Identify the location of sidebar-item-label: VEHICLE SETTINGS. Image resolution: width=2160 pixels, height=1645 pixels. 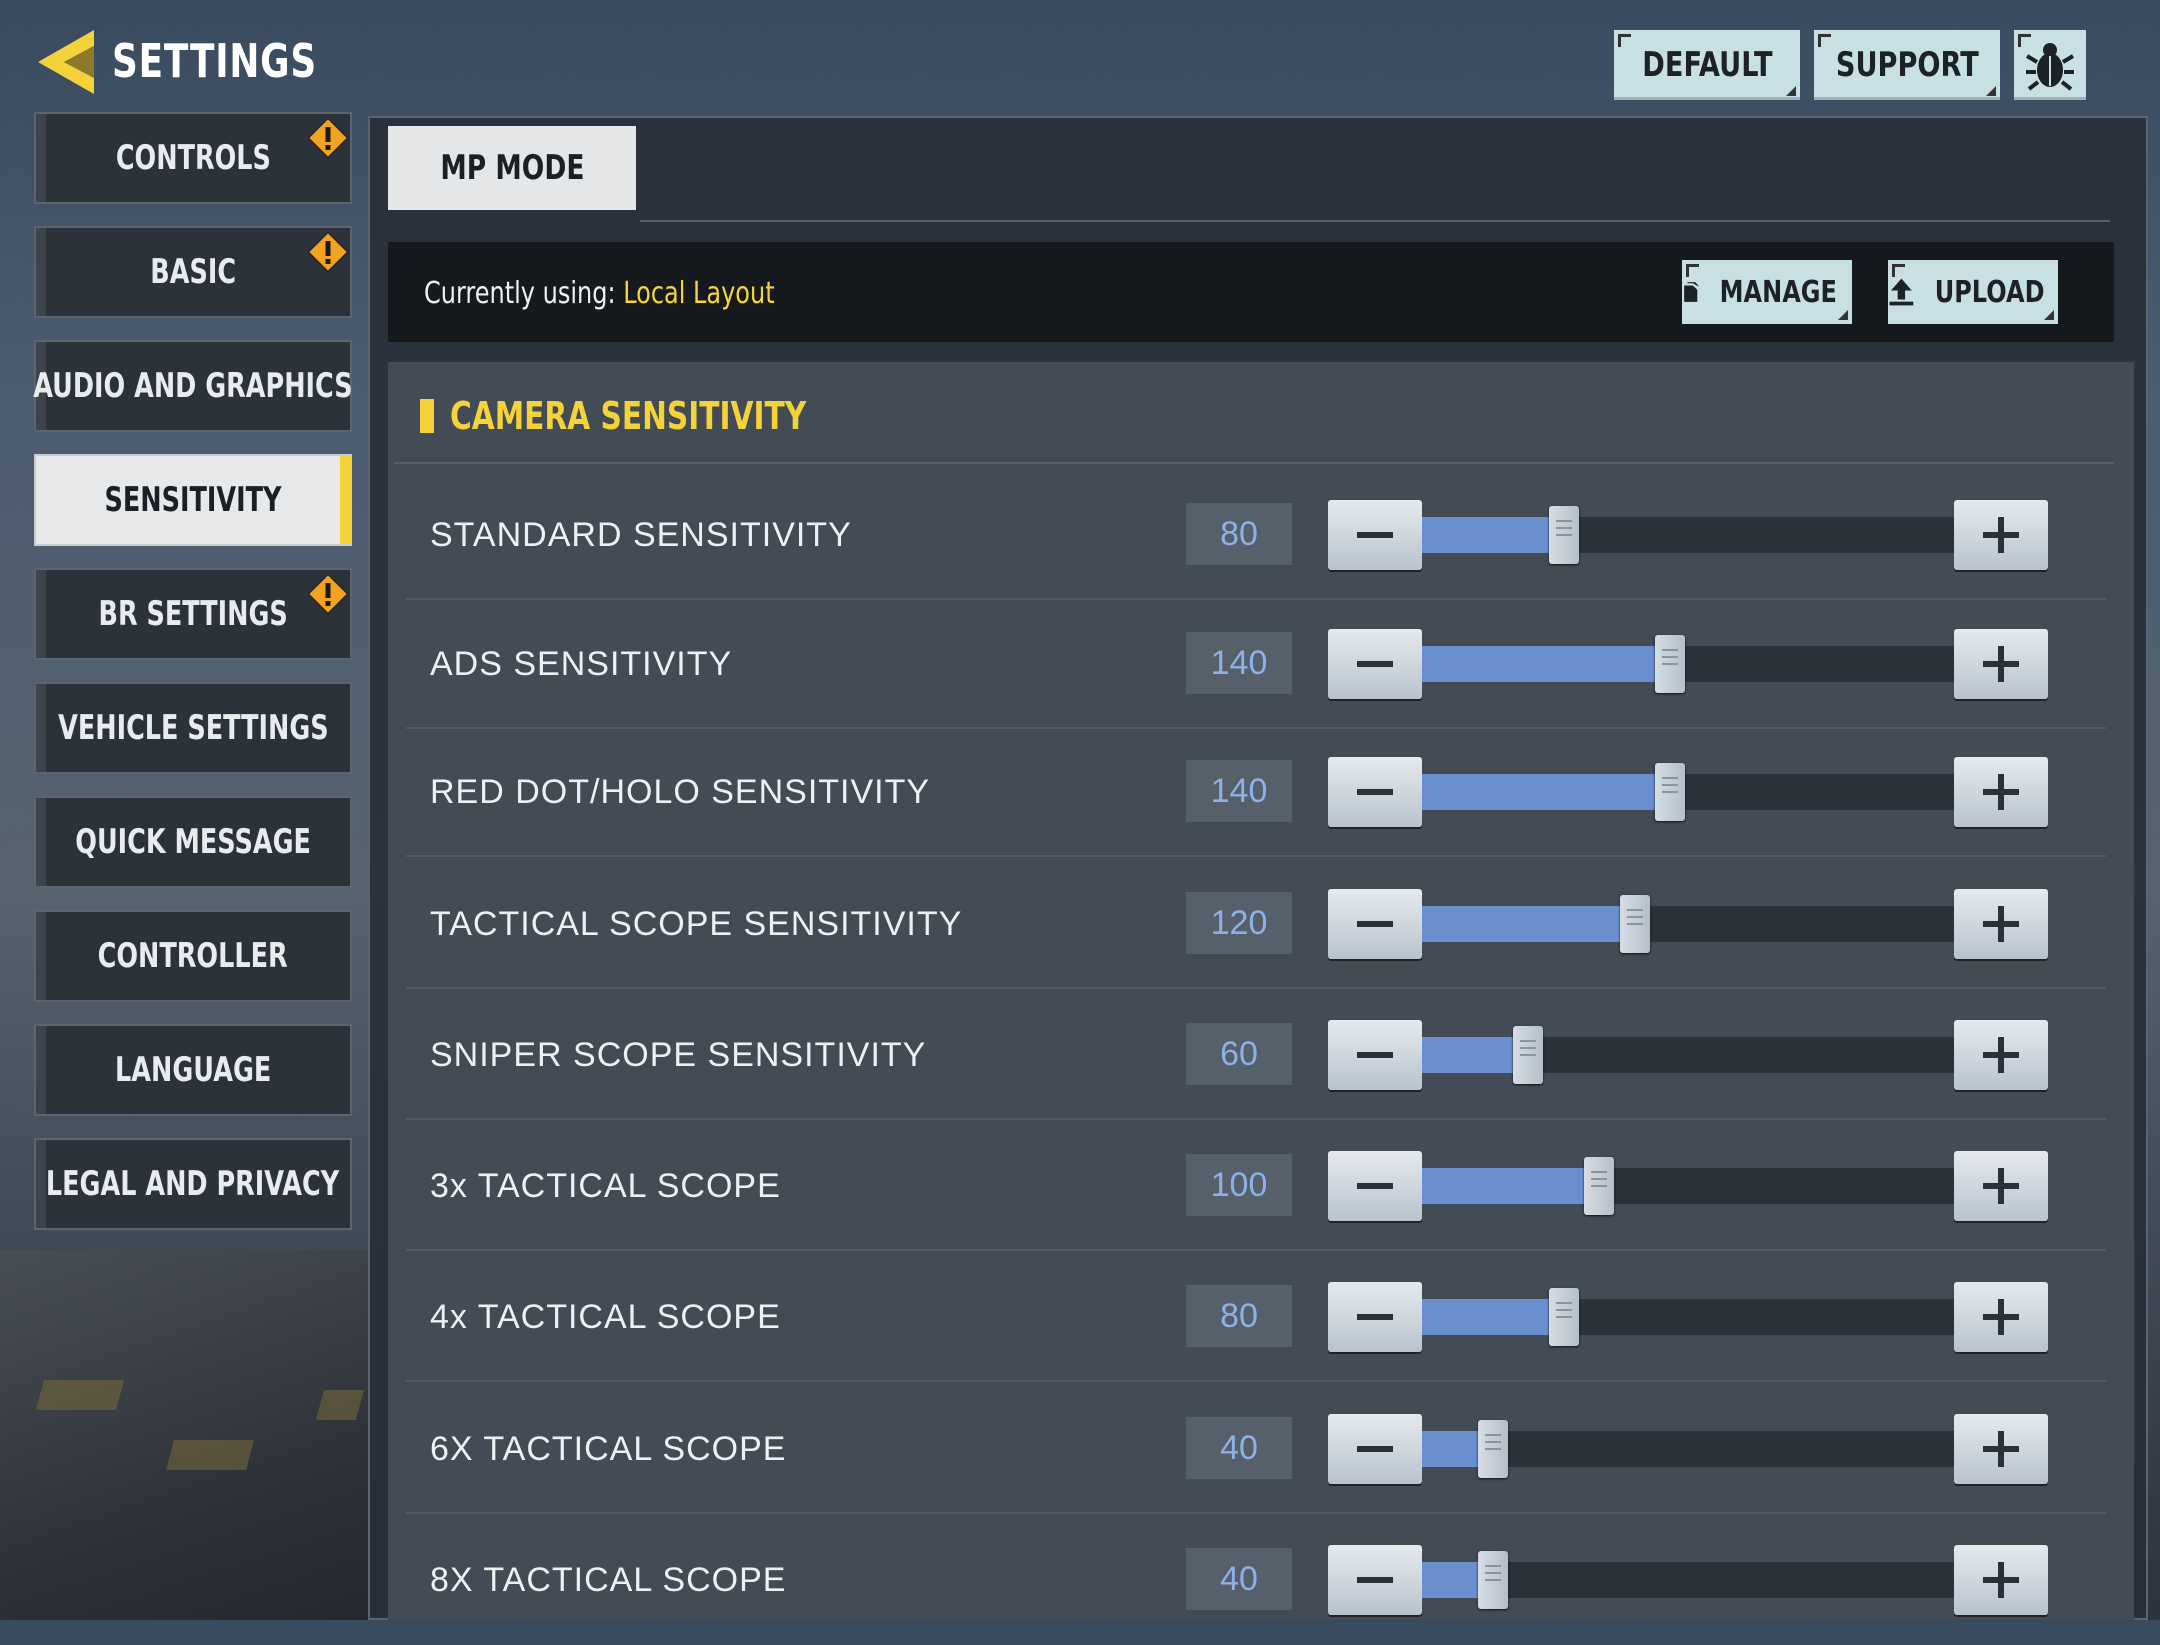
(193, 728).